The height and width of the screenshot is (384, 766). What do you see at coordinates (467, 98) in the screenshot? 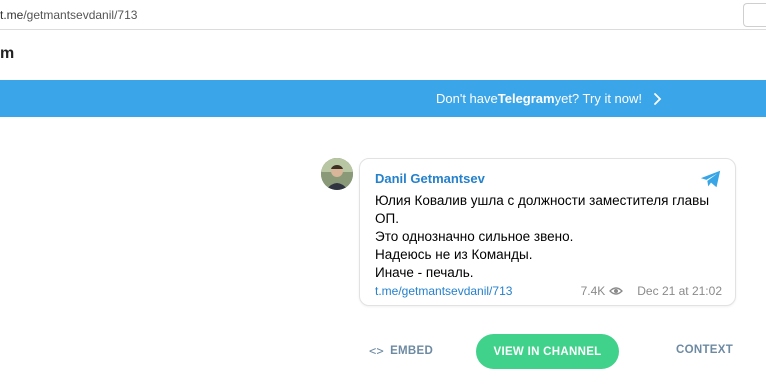
I see `banner-prefix: Don't have` at bounding box center [467, 98].